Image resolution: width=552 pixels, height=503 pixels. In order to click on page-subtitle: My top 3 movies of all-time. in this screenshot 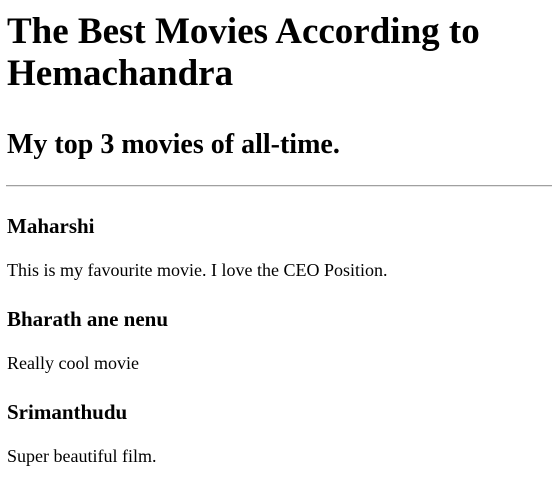, I will do `click(173, 144)`.